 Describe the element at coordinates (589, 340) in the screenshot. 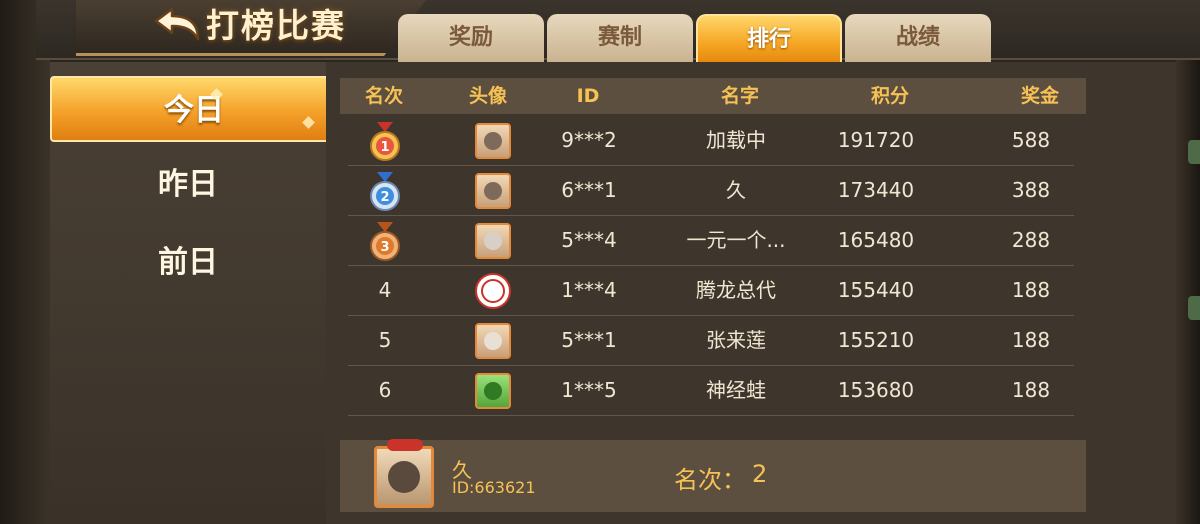

I see `player-id: 5***1` at that location.